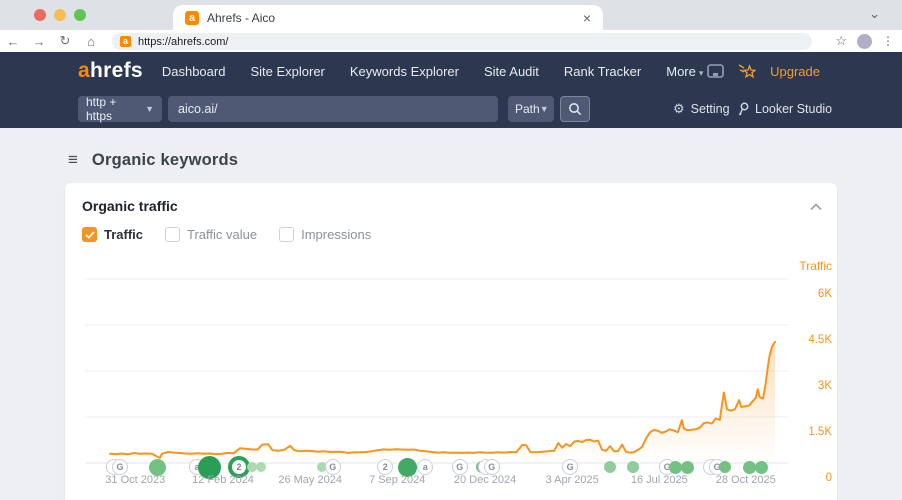 Image resolution: width=902 pixels, height=500 pixels. I want to click on reload-icon: ↻, so click(65, 41).